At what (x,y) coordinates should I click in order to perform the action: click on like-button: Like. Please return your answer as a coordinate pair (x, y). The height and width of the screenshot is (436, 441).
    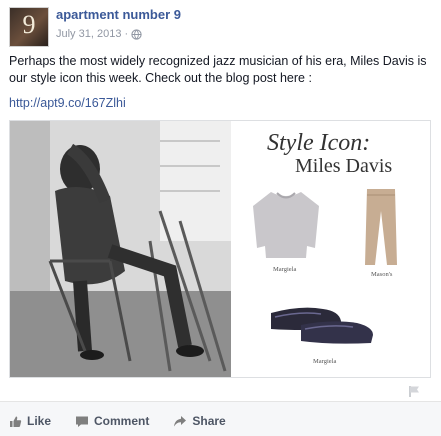
    Looking at the image, I should click on (30, 421).